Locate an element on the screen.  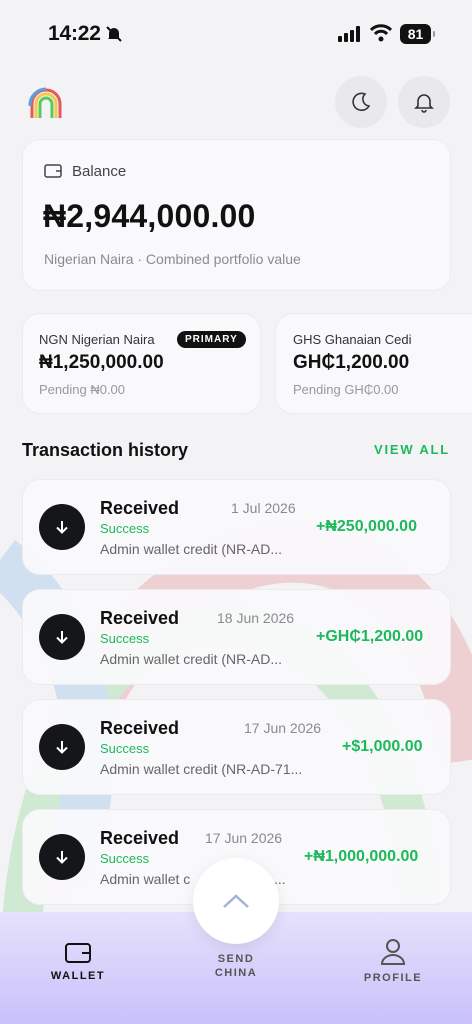
wifi-icon is located at coordinates (381, 33).